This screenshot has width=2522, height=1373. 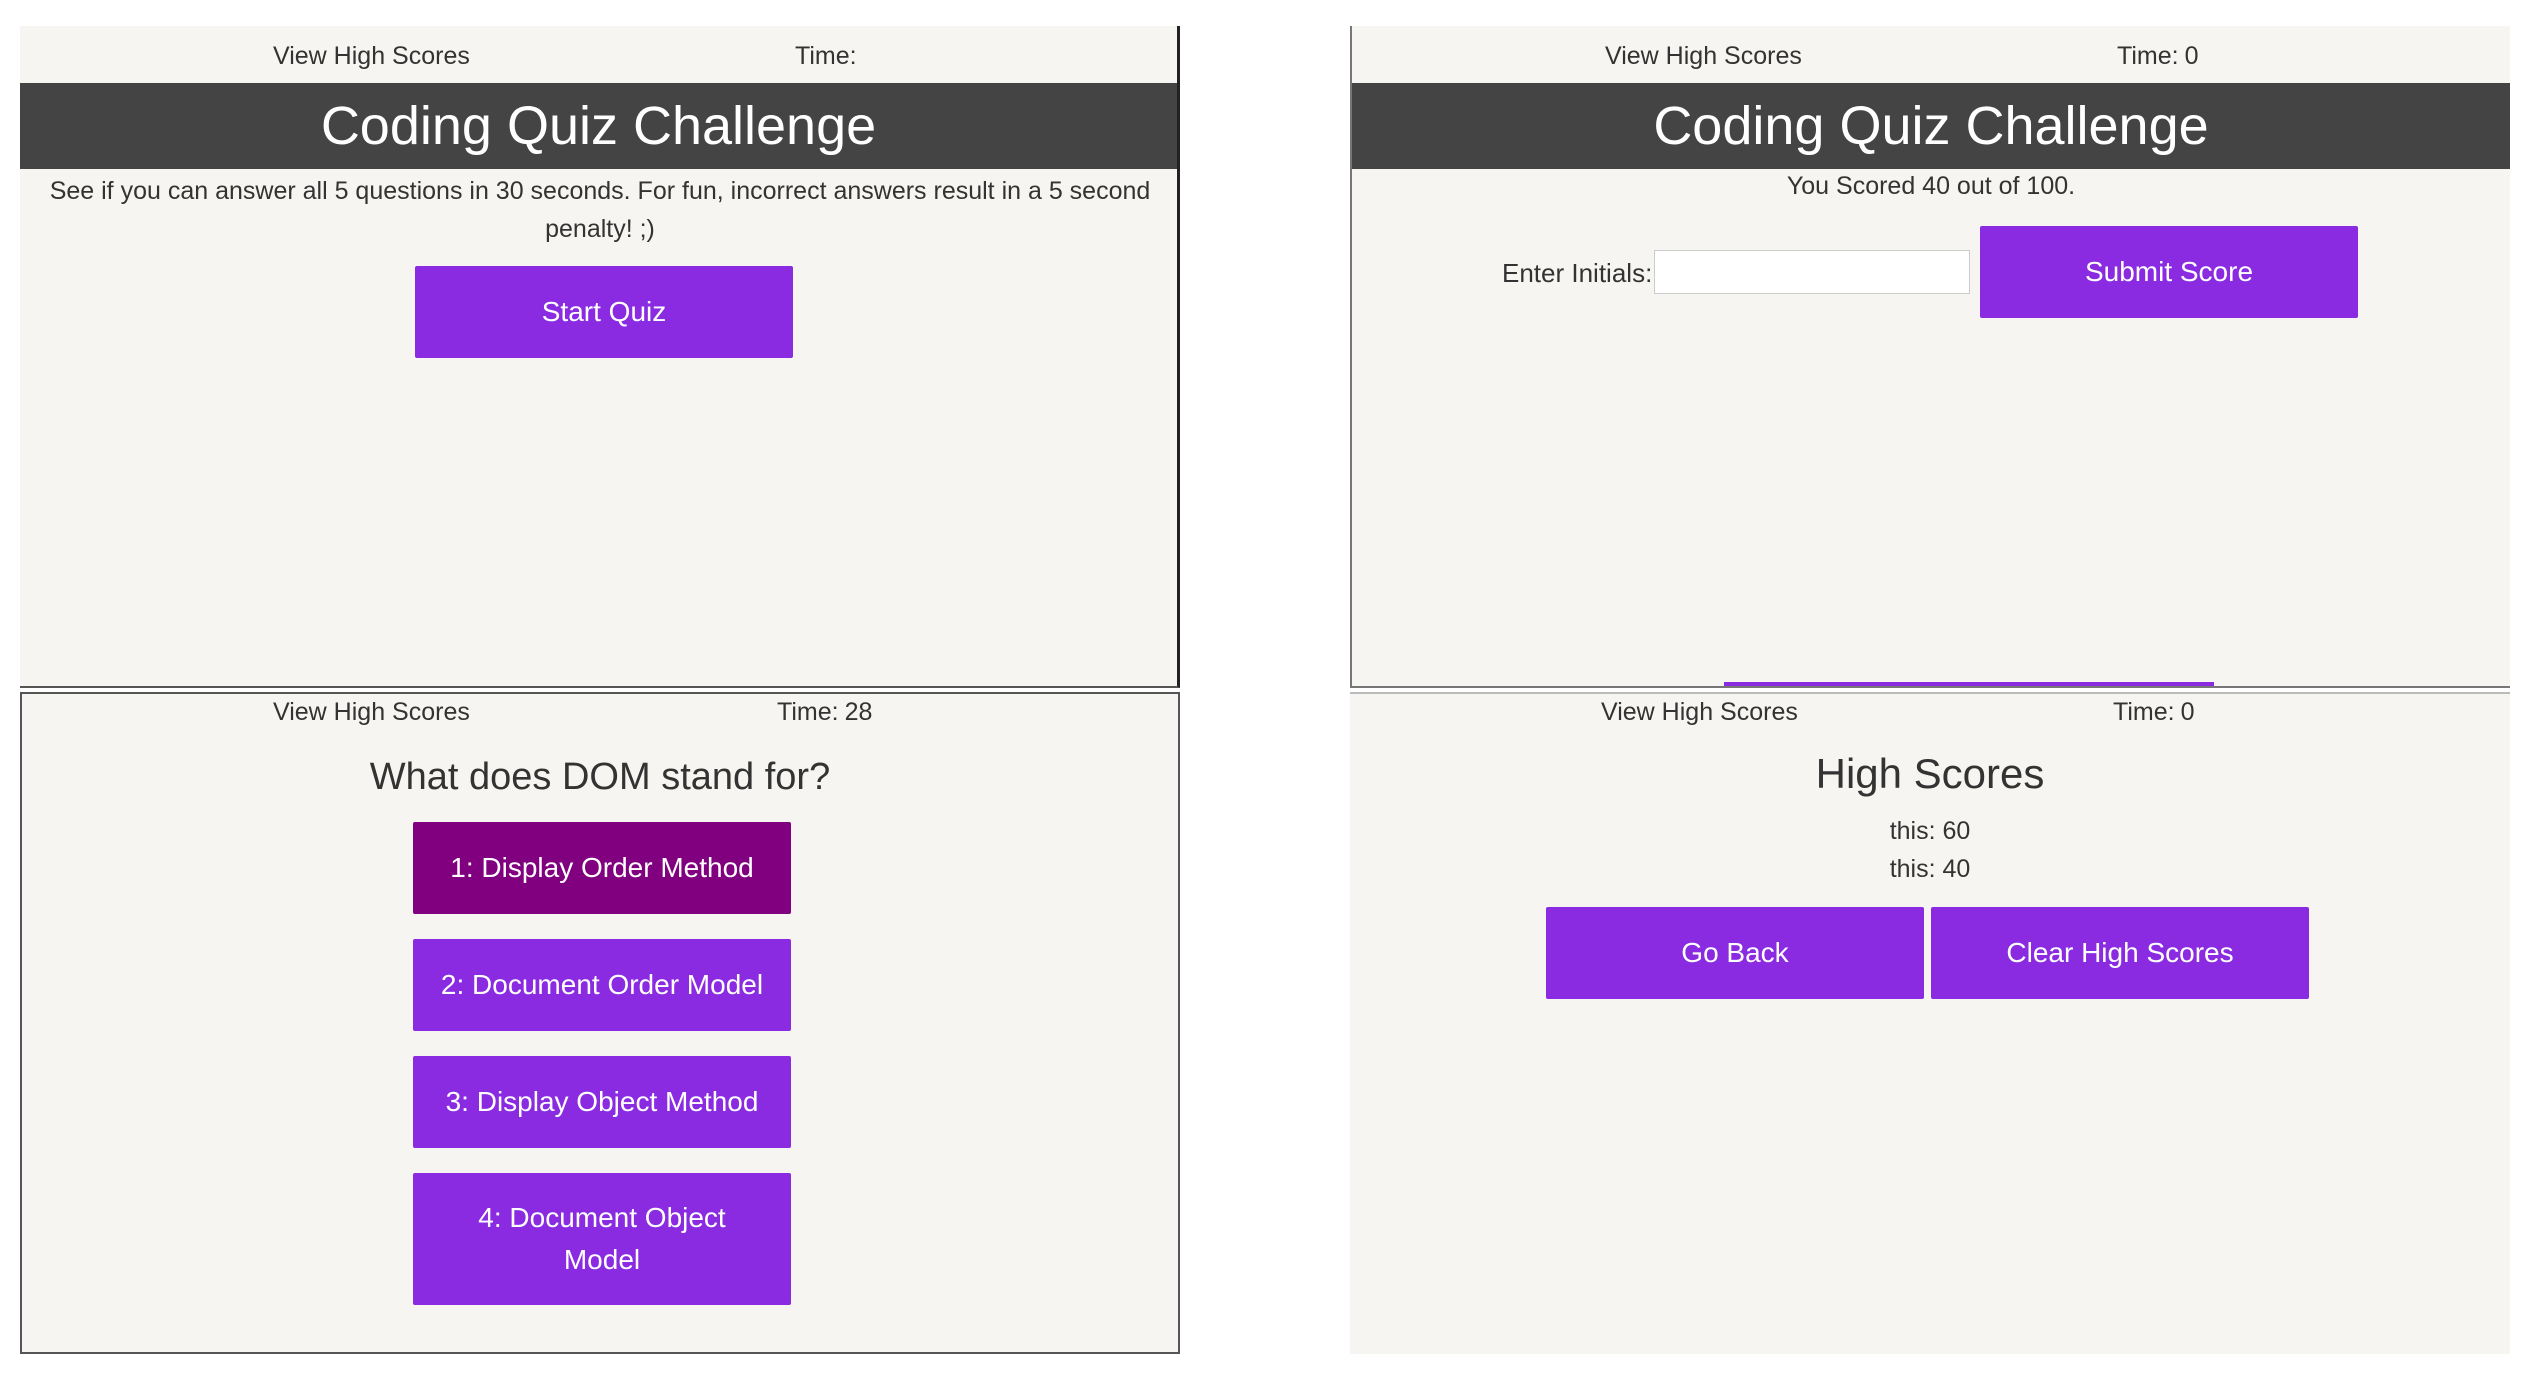 I want to click on answer-button-3: 3: Display Object Method, so click(x=602, y=1102).